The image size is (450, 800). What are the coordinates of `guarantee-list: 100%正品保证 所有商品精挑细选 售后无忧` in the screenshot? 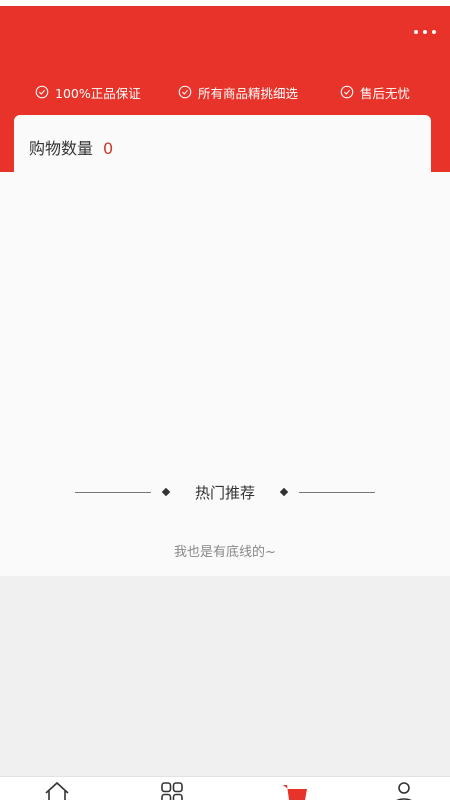 It's located at (225, 92).